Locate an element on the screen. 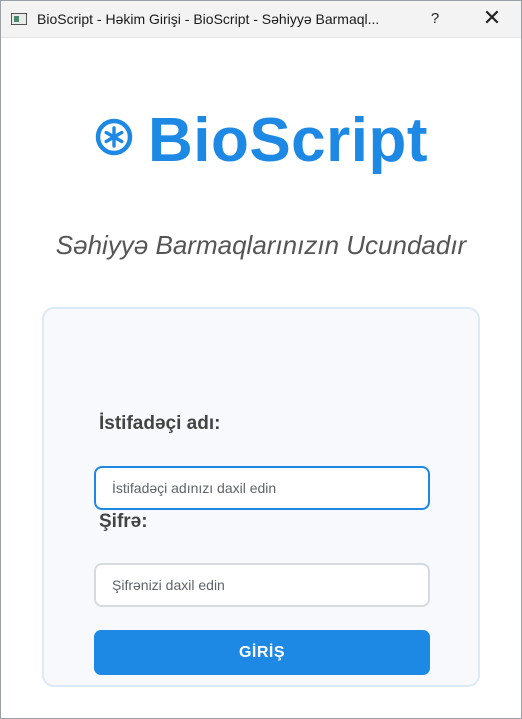  brand-name: BioScript is located at coordinates (288, 140).